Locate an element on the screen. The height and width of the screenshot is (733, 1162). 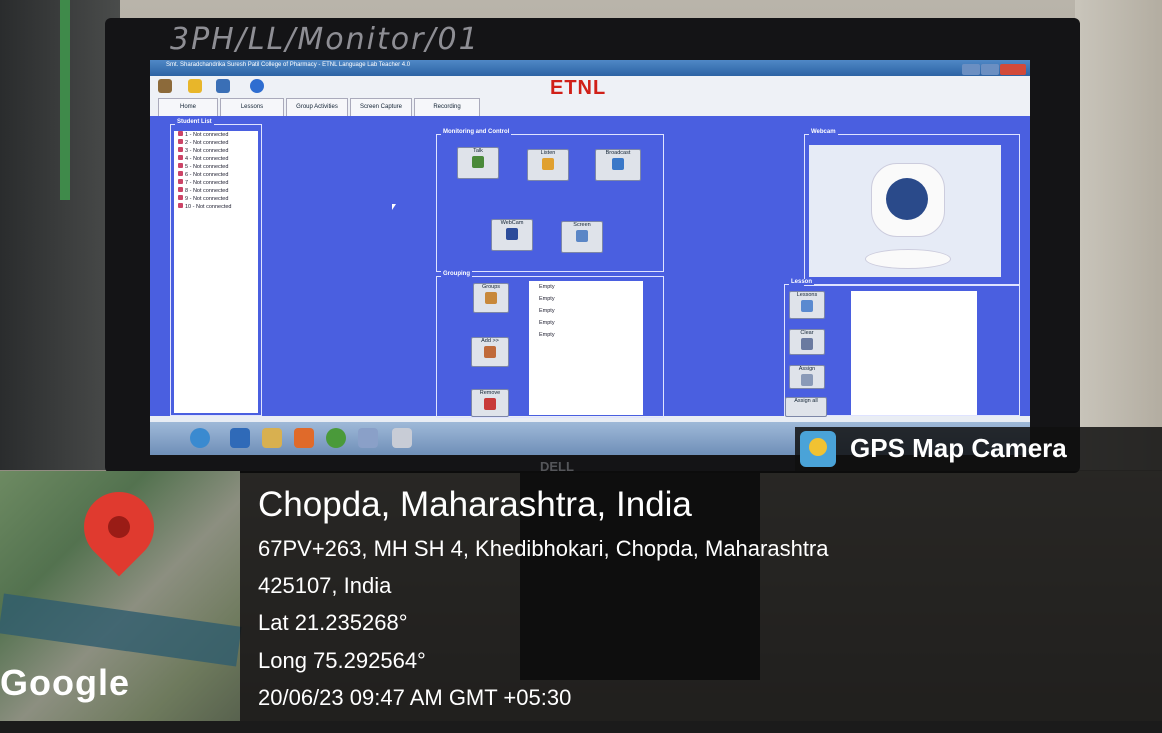
student-item: 6 - Not connected is located at coordinates (216, 175).